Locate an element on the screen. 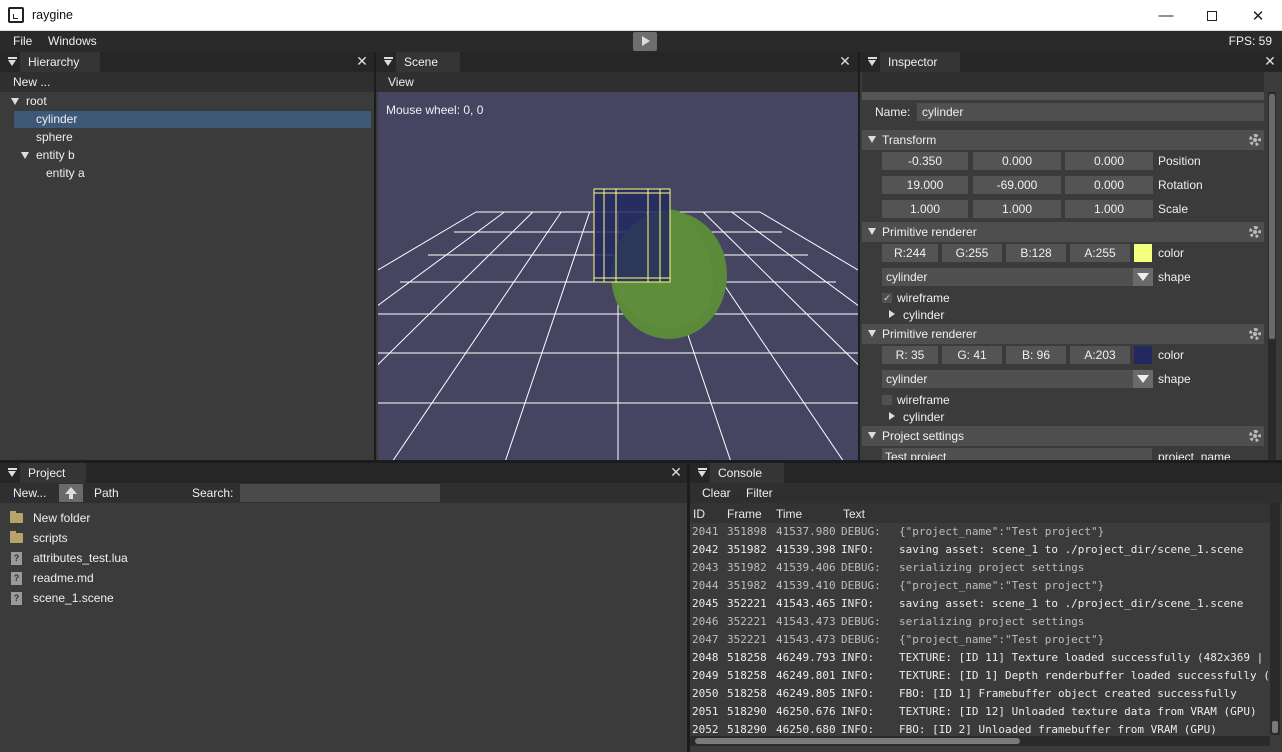  rotation-x-field: 19.000 is located at coordinates (925, 185).